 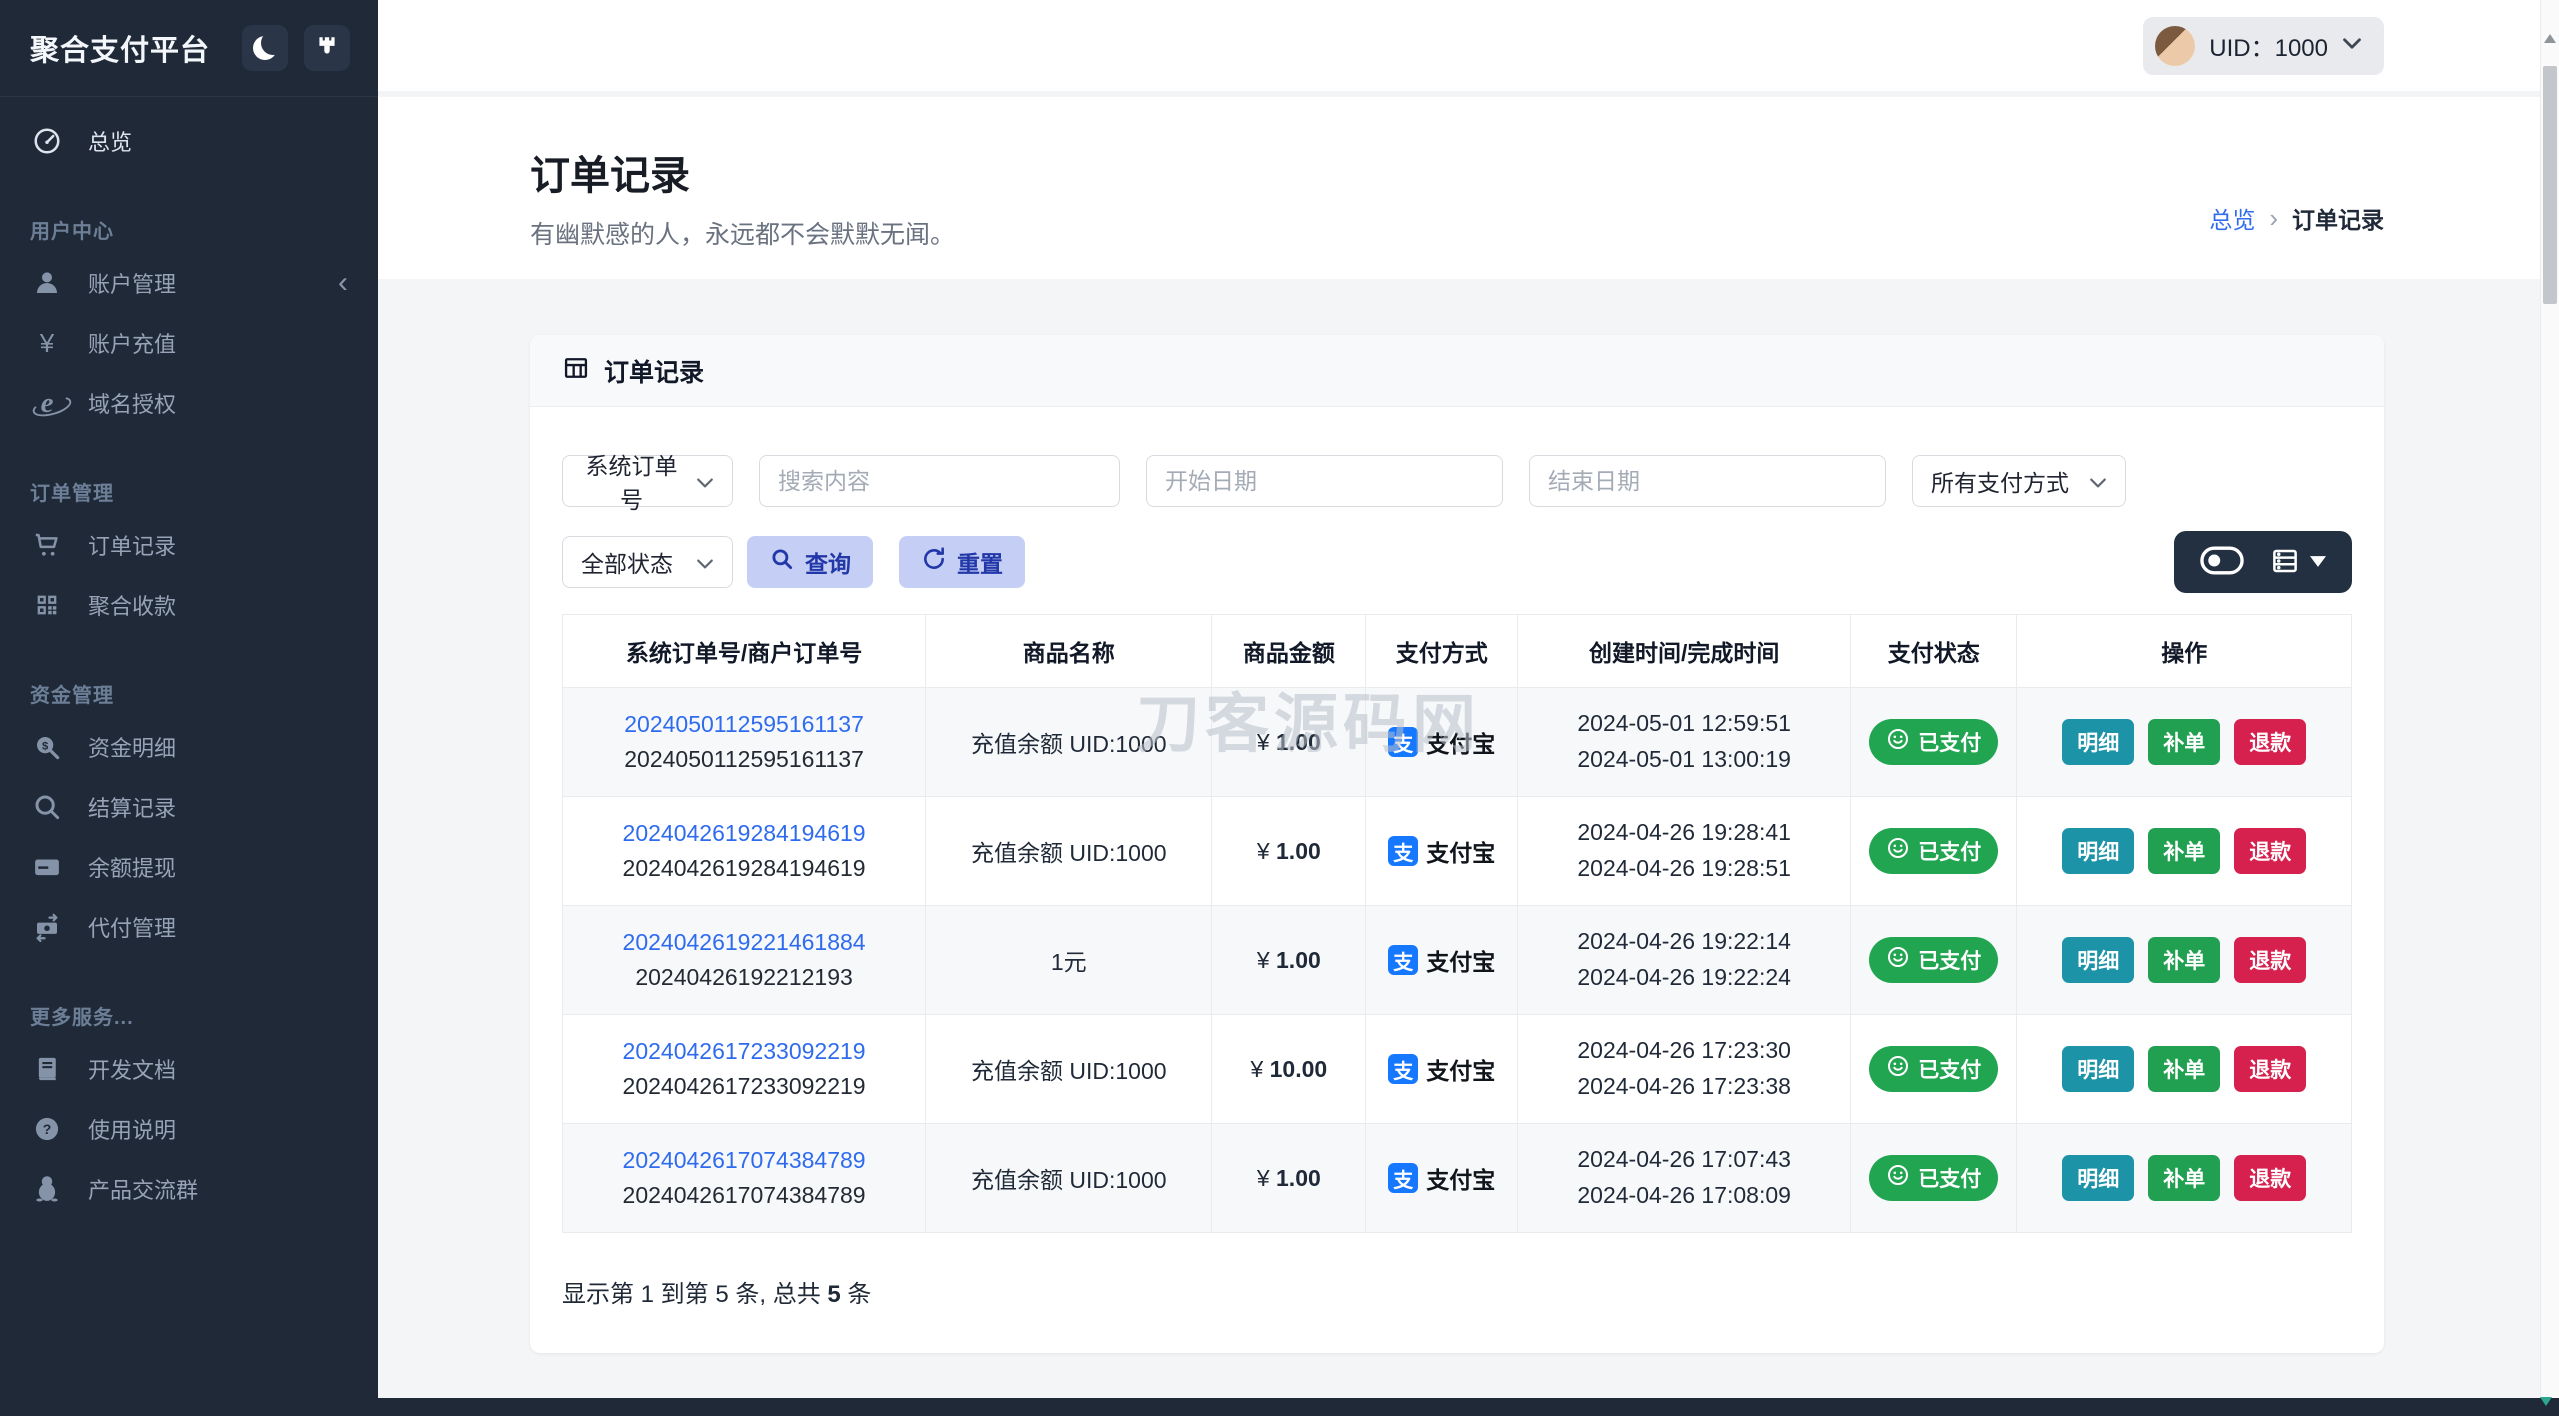 What do you see at coordinates (1289, 1069) in the screenshot?
I see `amount-cell: ¥ 10.00` at bounding box center [1289, 1069].